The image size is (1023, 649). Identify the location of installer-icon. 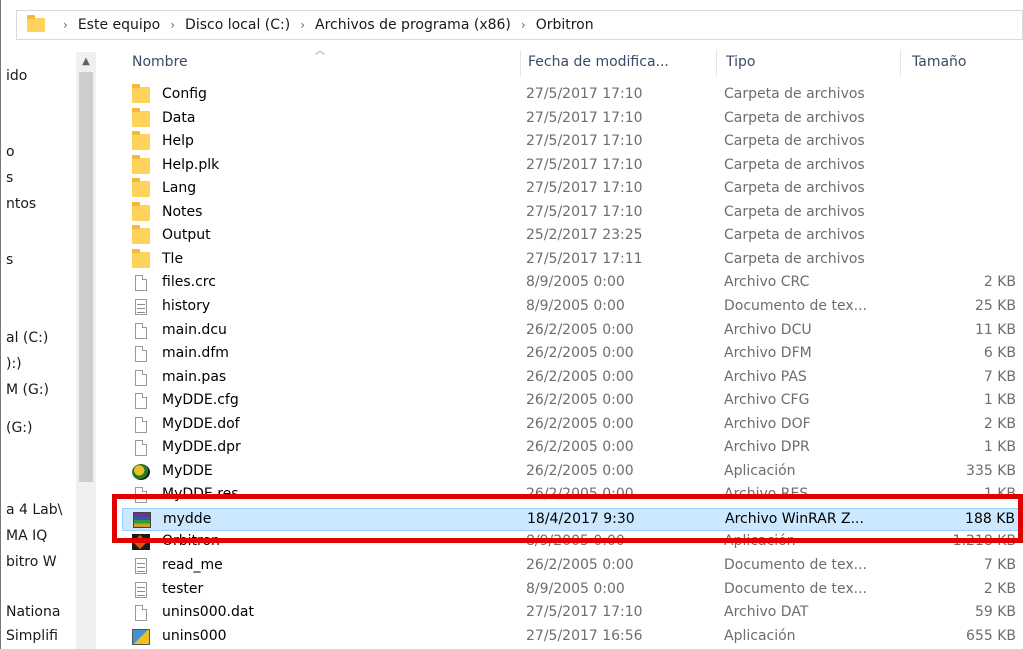
(141, 636).